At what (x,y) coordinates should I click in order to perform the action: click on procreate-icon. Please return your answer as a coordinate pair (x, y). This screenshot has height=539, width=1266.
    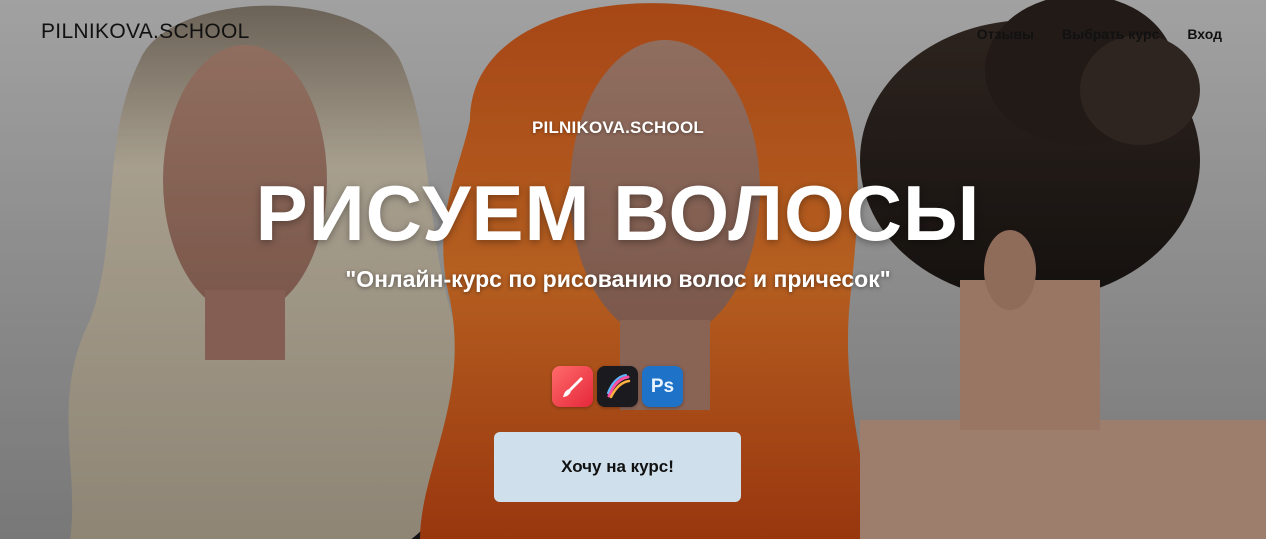
    Looking at the image, I should click on (617, 386).